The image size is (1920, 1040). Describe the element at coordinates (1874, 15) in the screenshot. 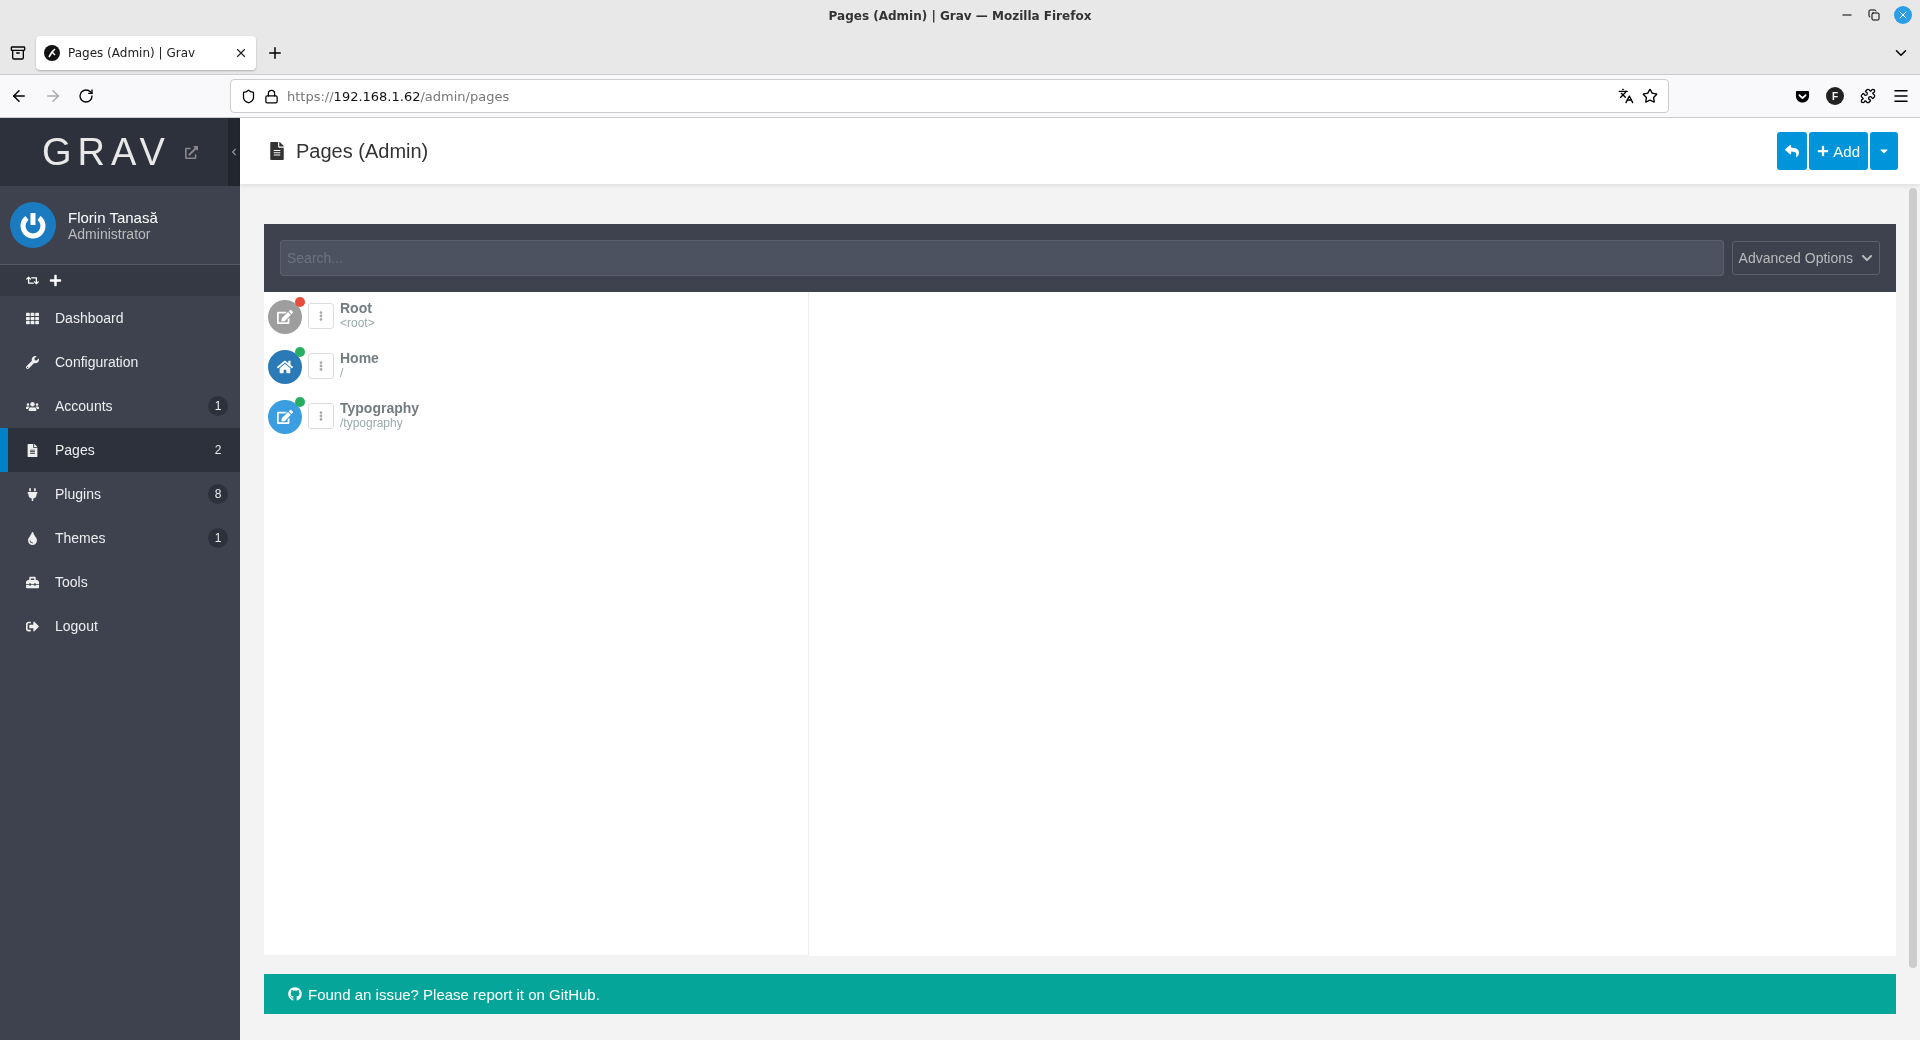

I see `restore-icon` at that location.